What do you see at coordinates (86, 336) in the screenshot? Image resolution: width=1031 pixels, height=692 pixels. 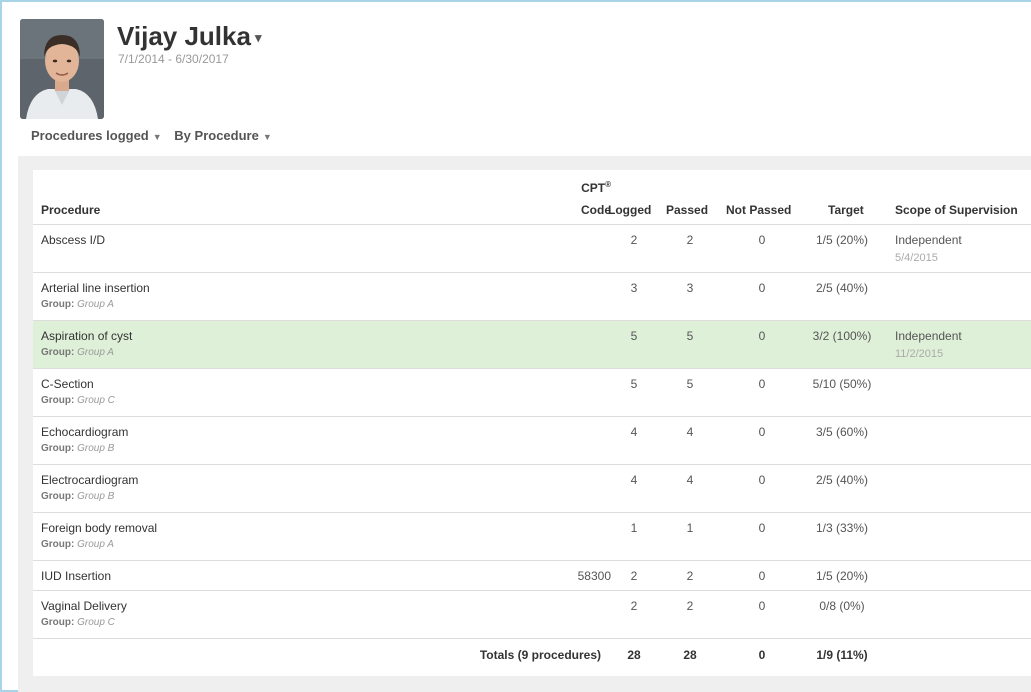 I see `procedure-name: Aspiration of cyst` at bounding box center [86, 336].